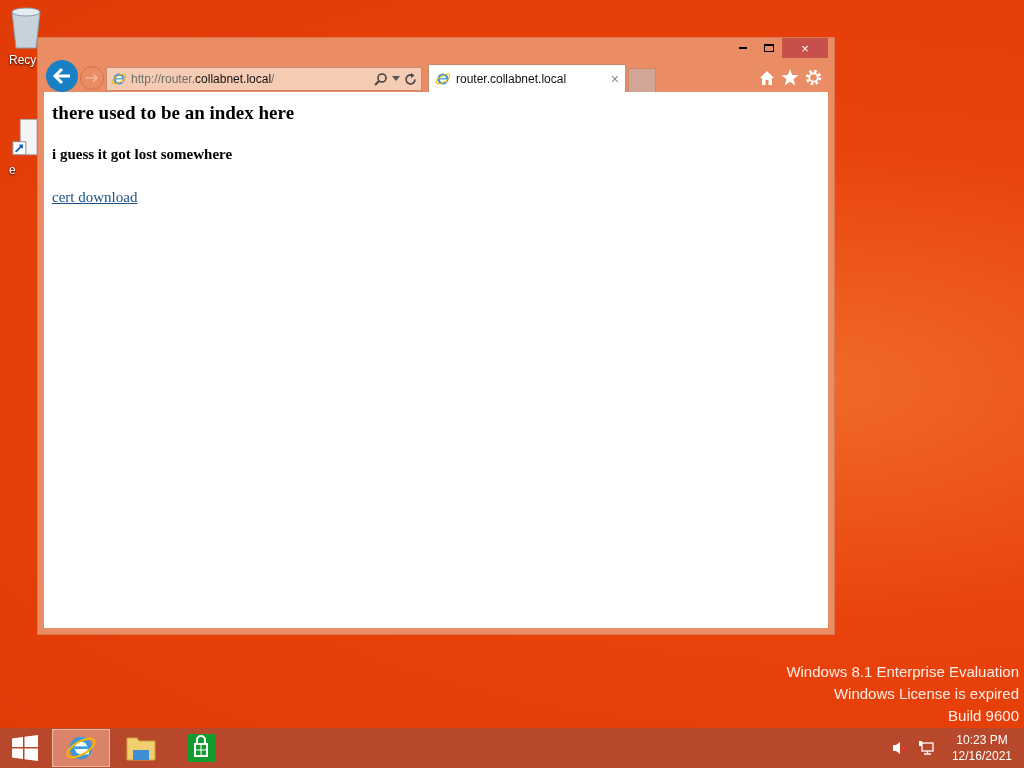 The image size is (1024, 768). I want to click on back-button, so click(62, 76).